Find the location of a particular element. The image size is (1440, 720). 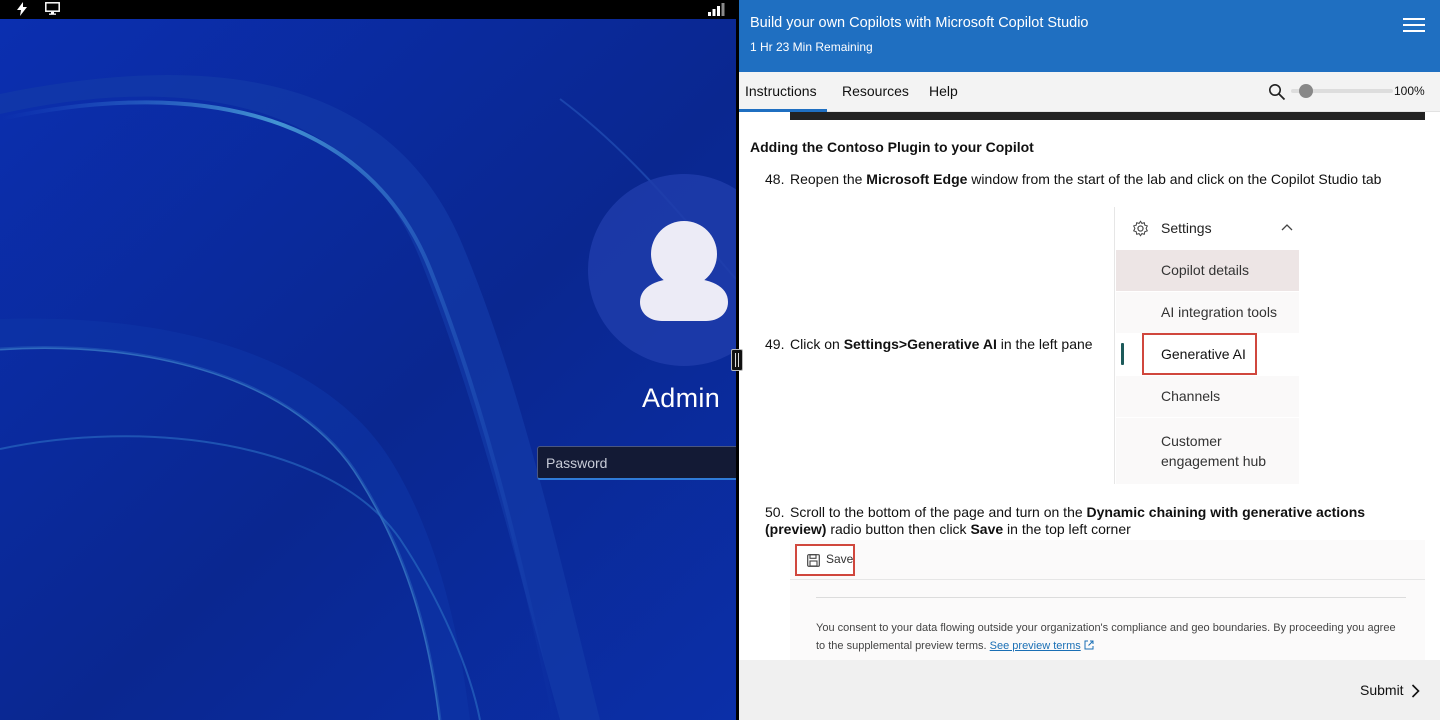

monitor-icon is located at coordinates (52, 8).